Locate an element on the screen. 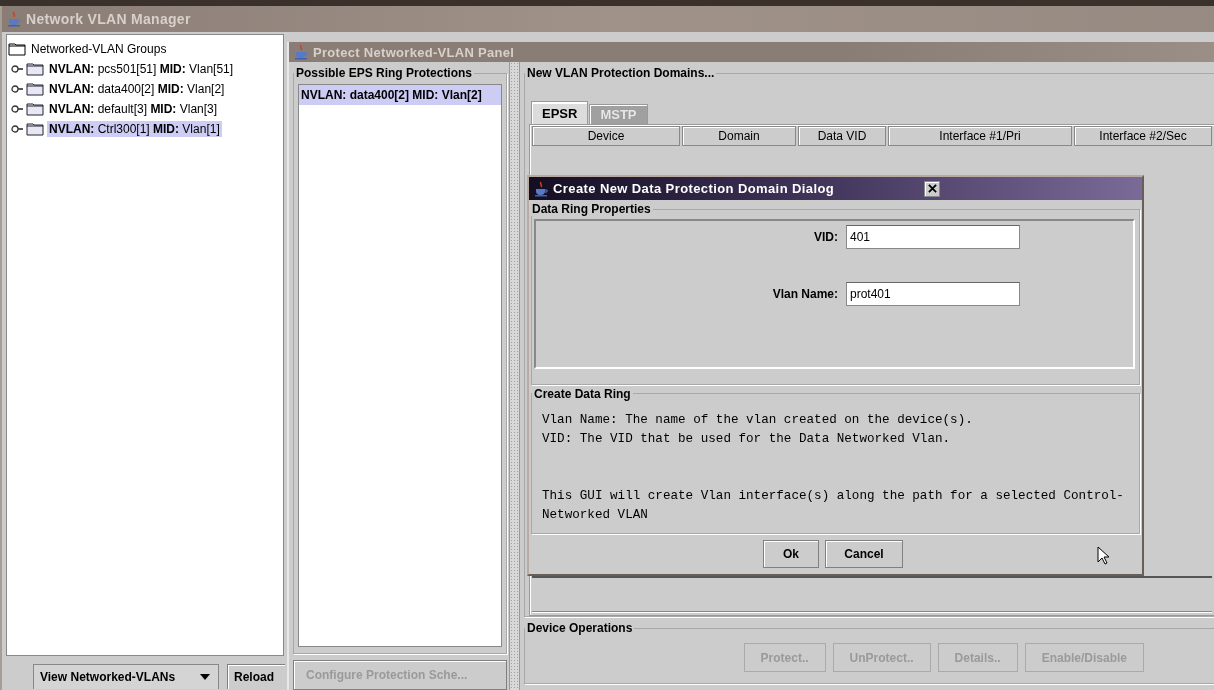 Image resolution: width=1214 pixels, height=690 pixels. view-dropdown: View Networked-VLANs is located at coordinates (126, 676).